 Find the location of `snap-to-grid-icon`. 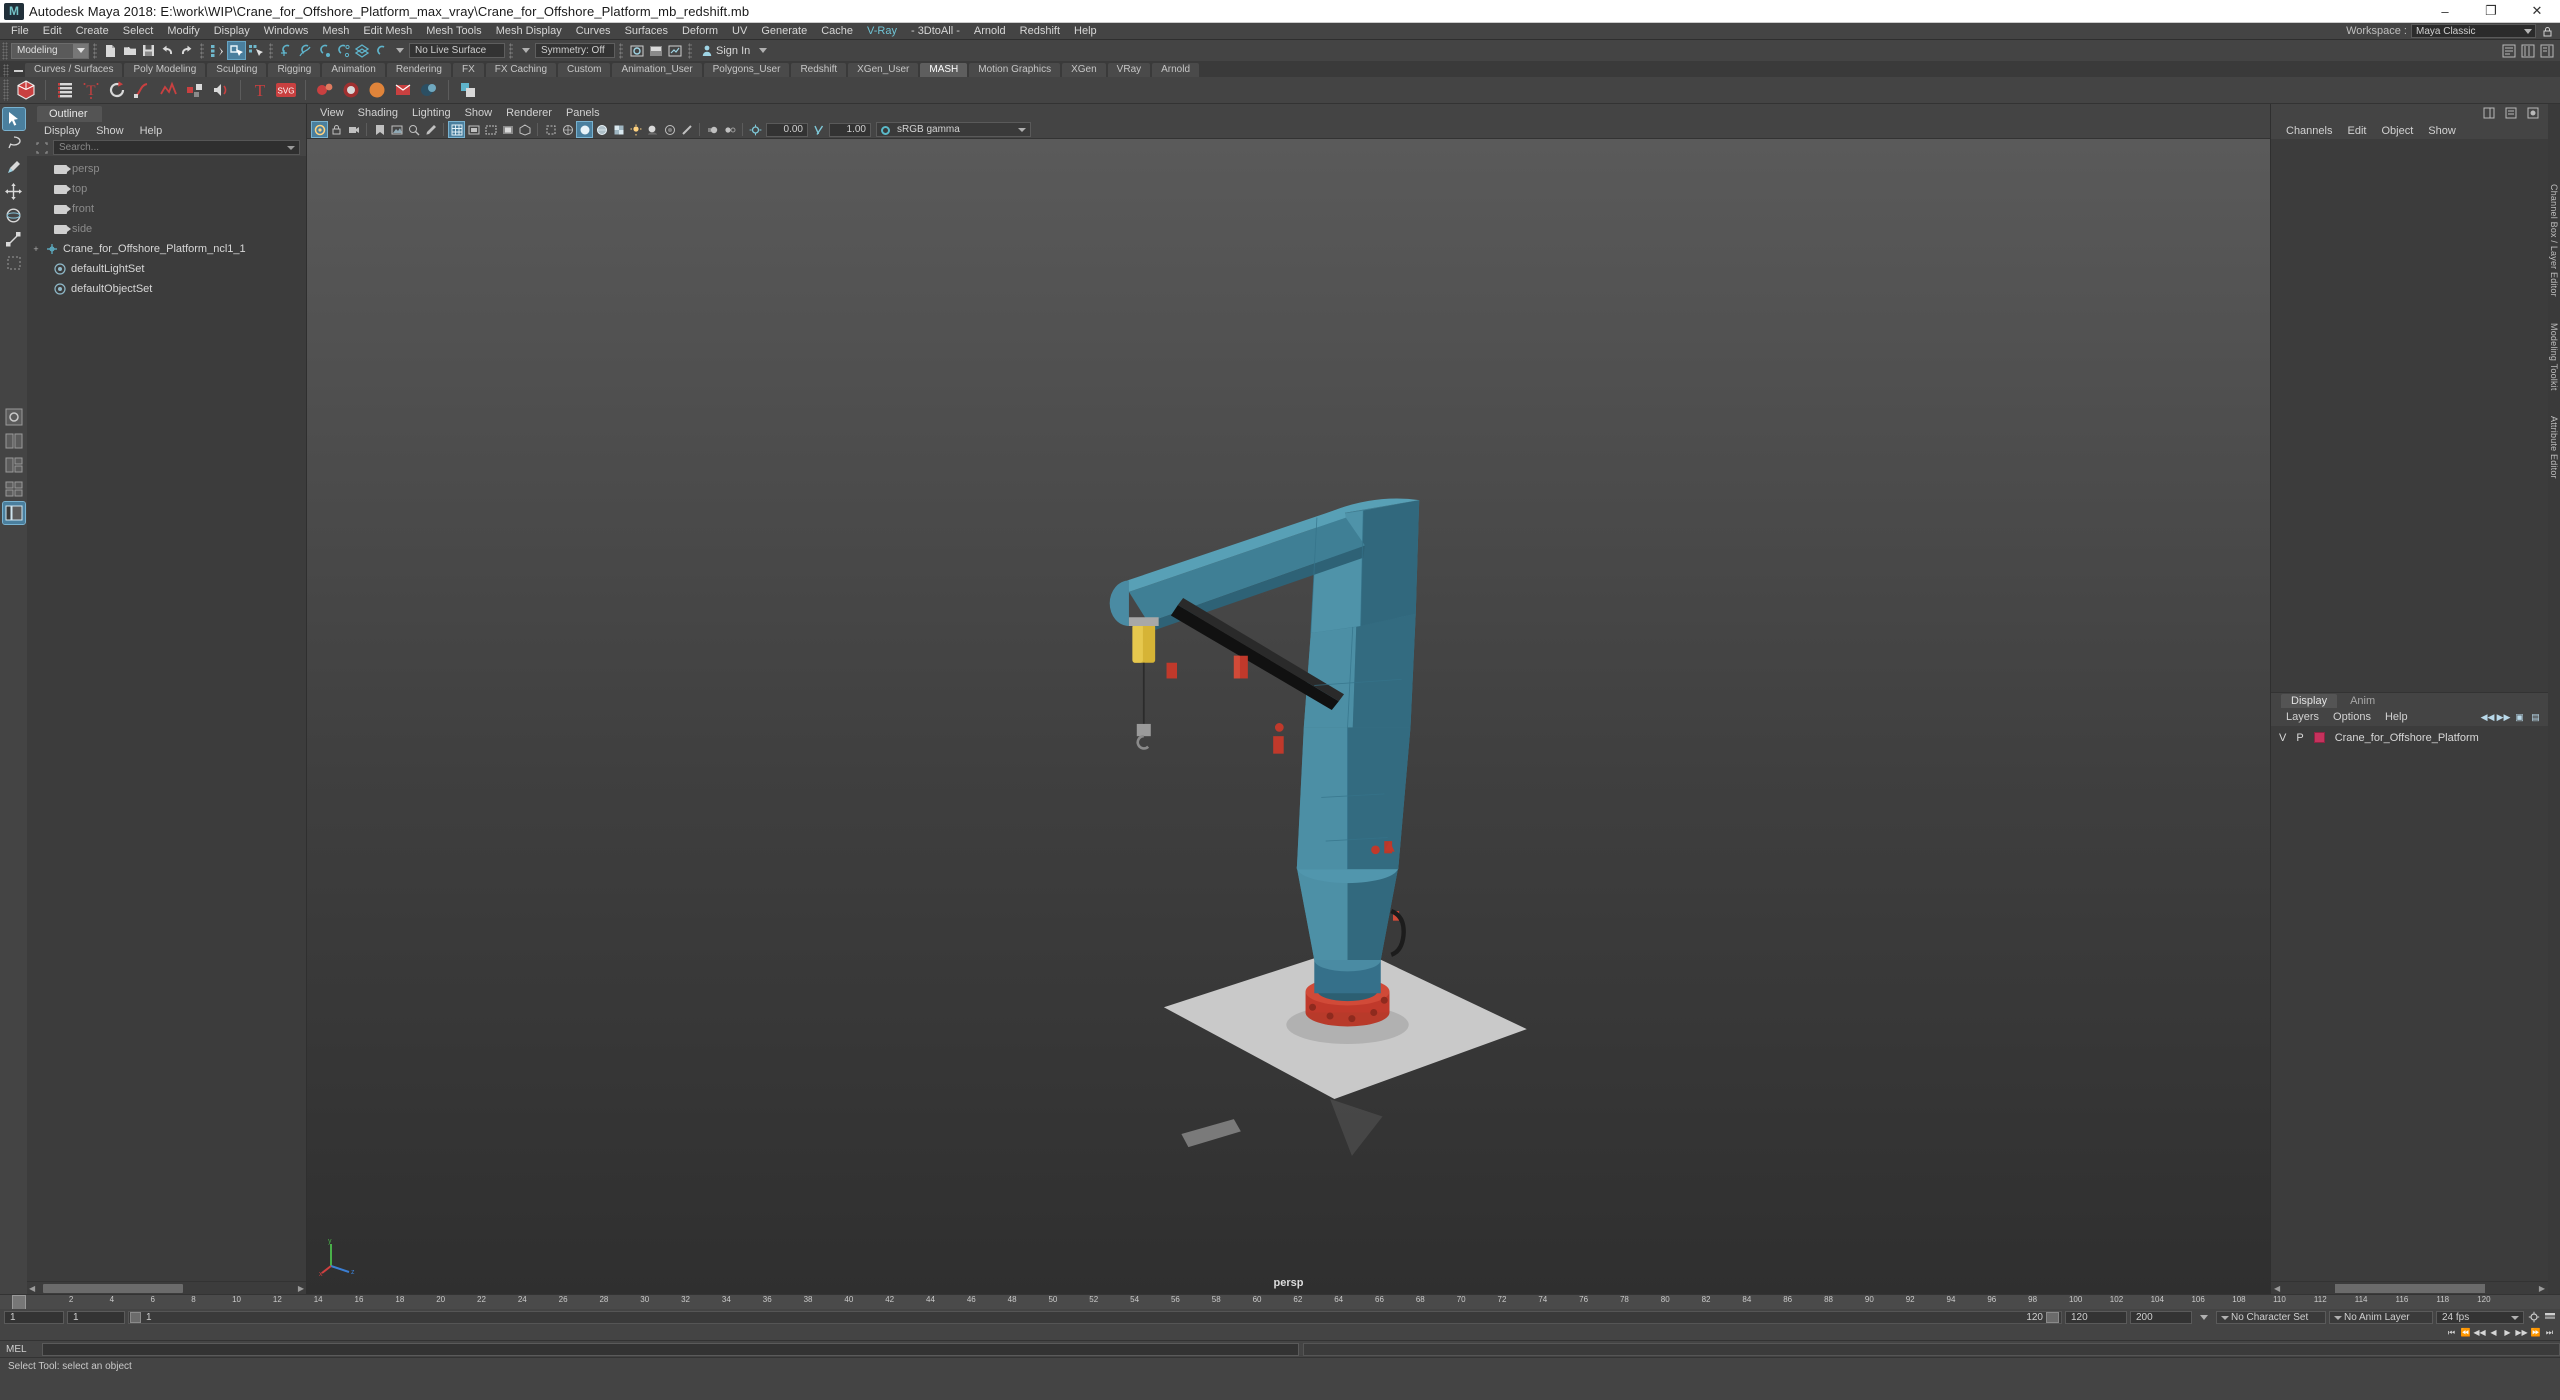

snap-to-grid-icon is located at coordinates (286, 50).